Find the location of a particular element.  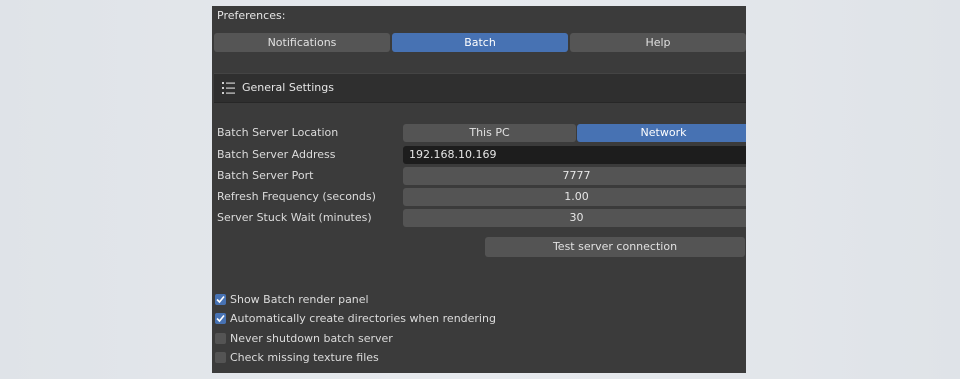

checkbox-label: Show Batch render panel is located at coordinates (299, 299).